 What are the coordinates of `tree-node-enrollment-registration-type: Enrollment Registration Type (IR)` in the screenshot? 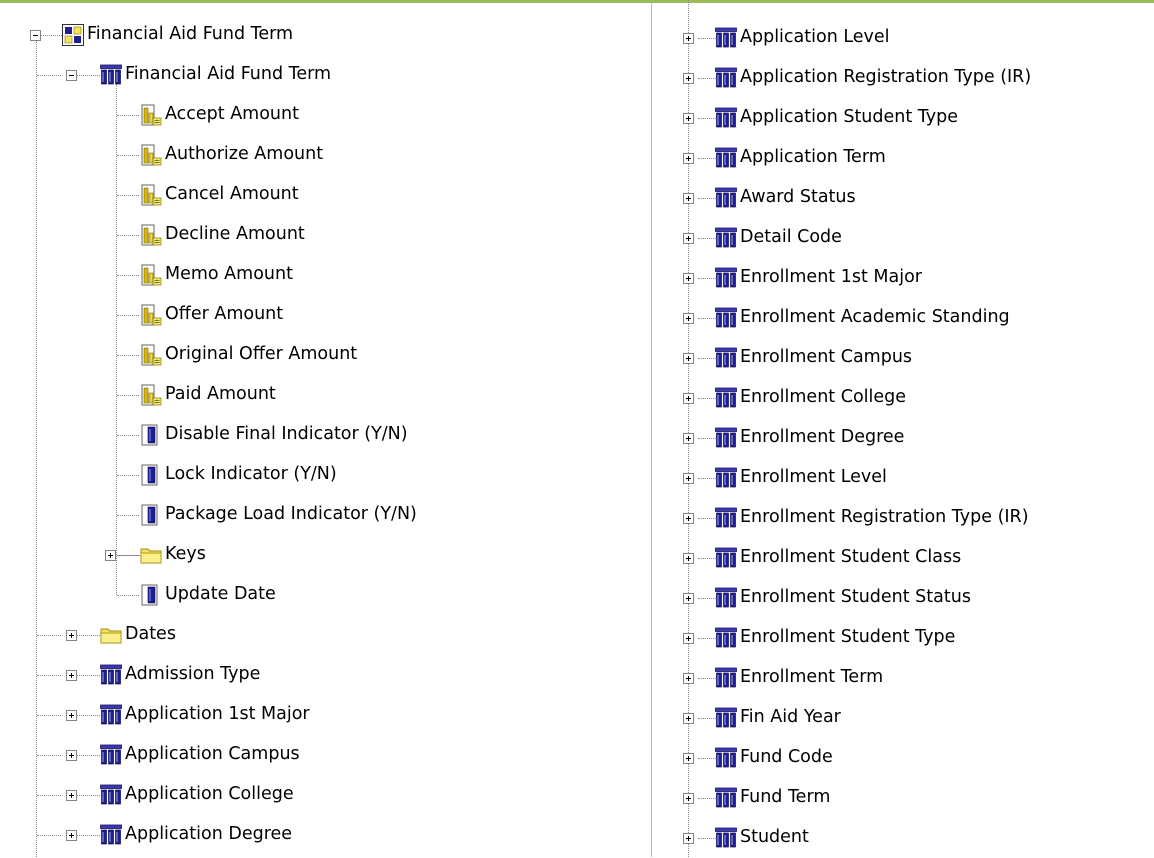 It's located at (903, 518).